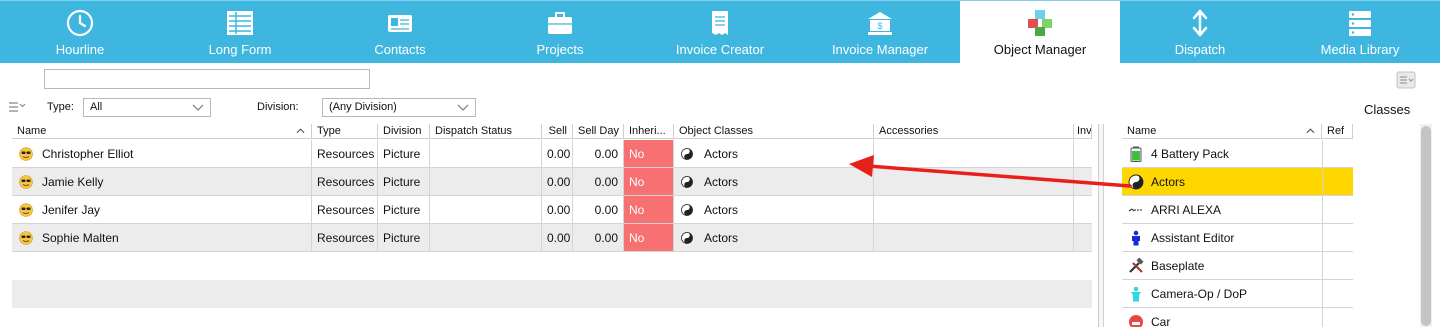 The height and width of the screenshot is (327, 1440). I want to click on class-list-item: Assistant Editor, so click(1237, 238).